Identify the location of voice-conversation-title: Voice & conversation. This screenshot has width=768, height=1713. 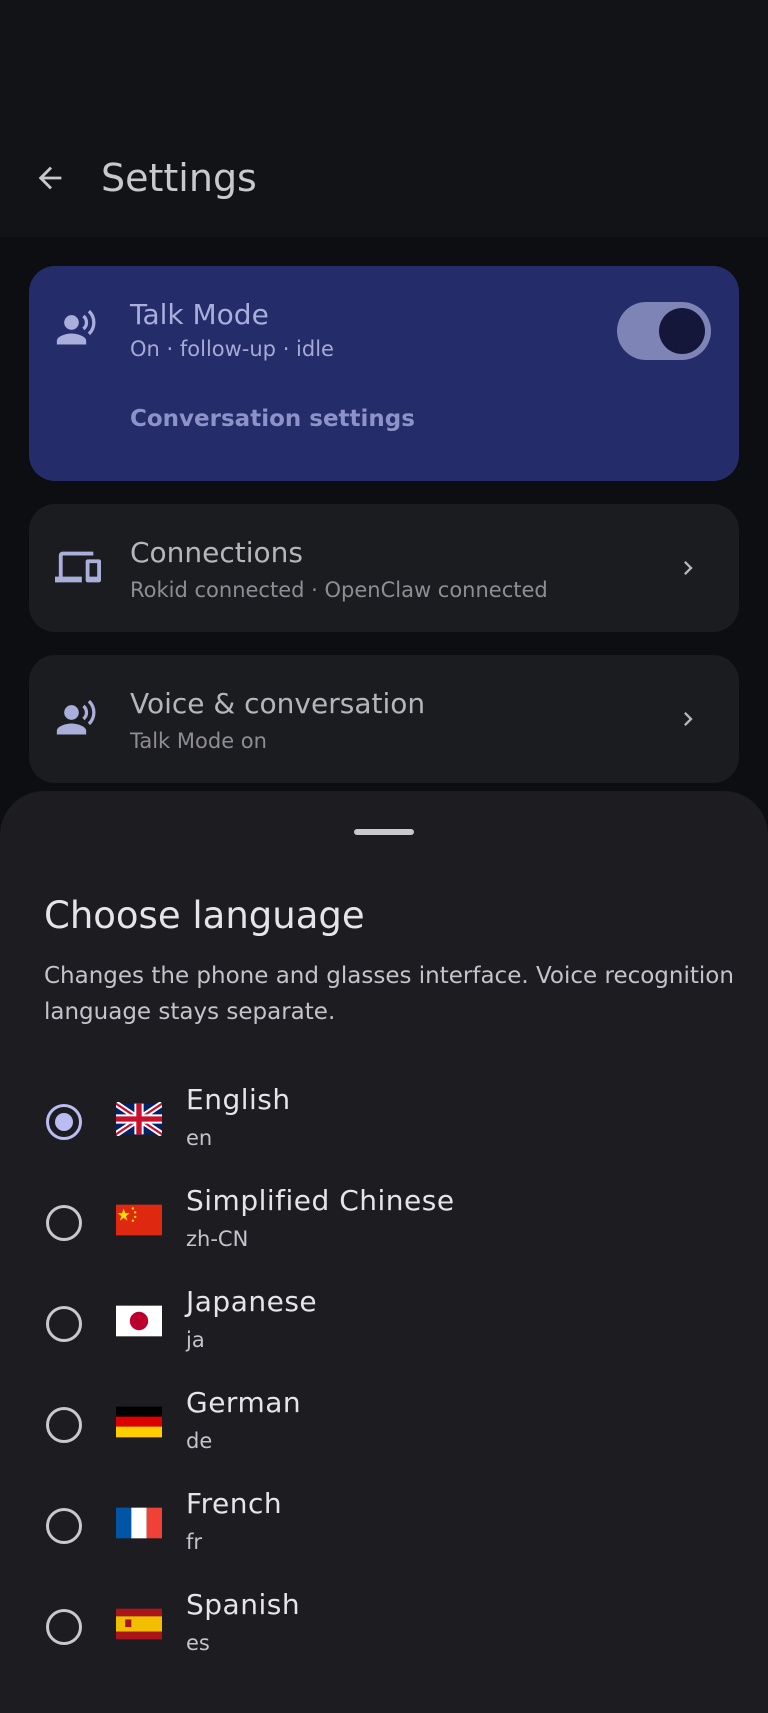
(278, 703).